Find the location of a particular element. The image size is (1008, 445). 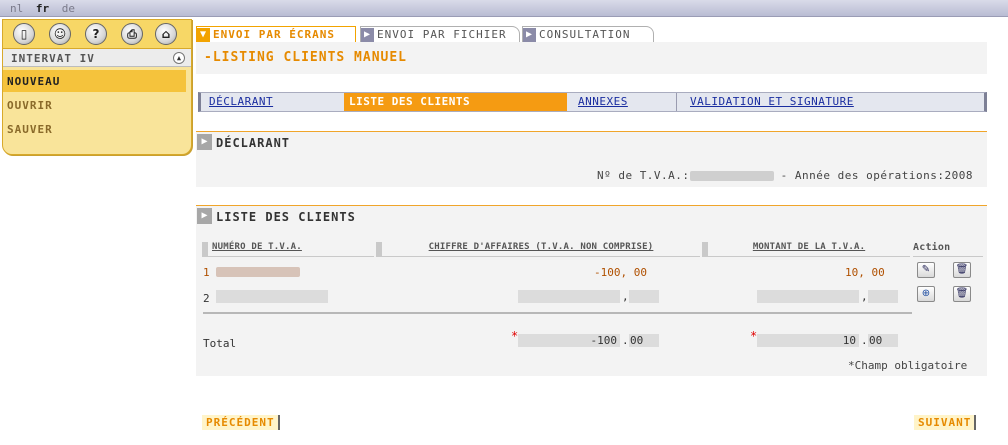

app-title: INTERVAT IV is located at coordinates (53, 58).